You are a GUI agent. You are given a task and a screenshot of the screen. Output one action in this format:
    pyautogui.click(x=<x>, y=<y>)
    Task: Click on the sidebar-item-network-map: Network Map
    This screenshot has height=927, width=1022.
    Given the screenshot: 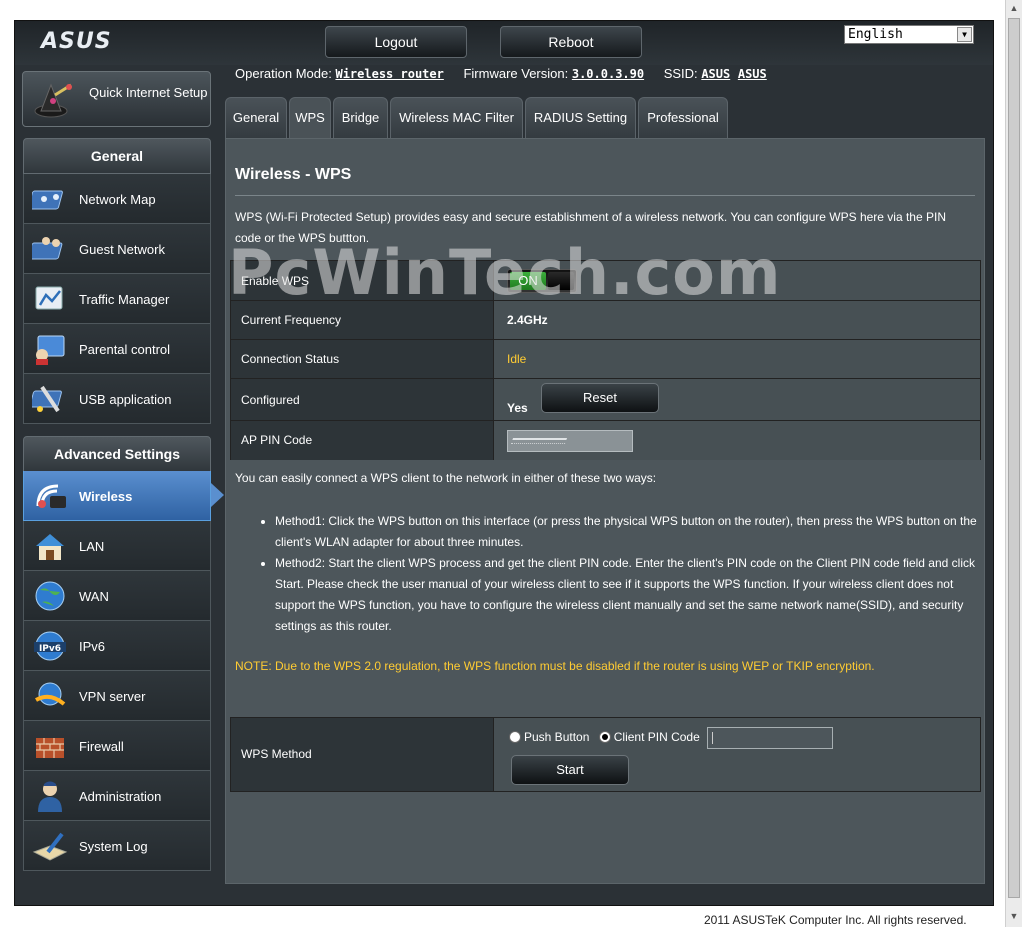 What is the action you would take?
    pyautogui.click(x=117, y=199)
    